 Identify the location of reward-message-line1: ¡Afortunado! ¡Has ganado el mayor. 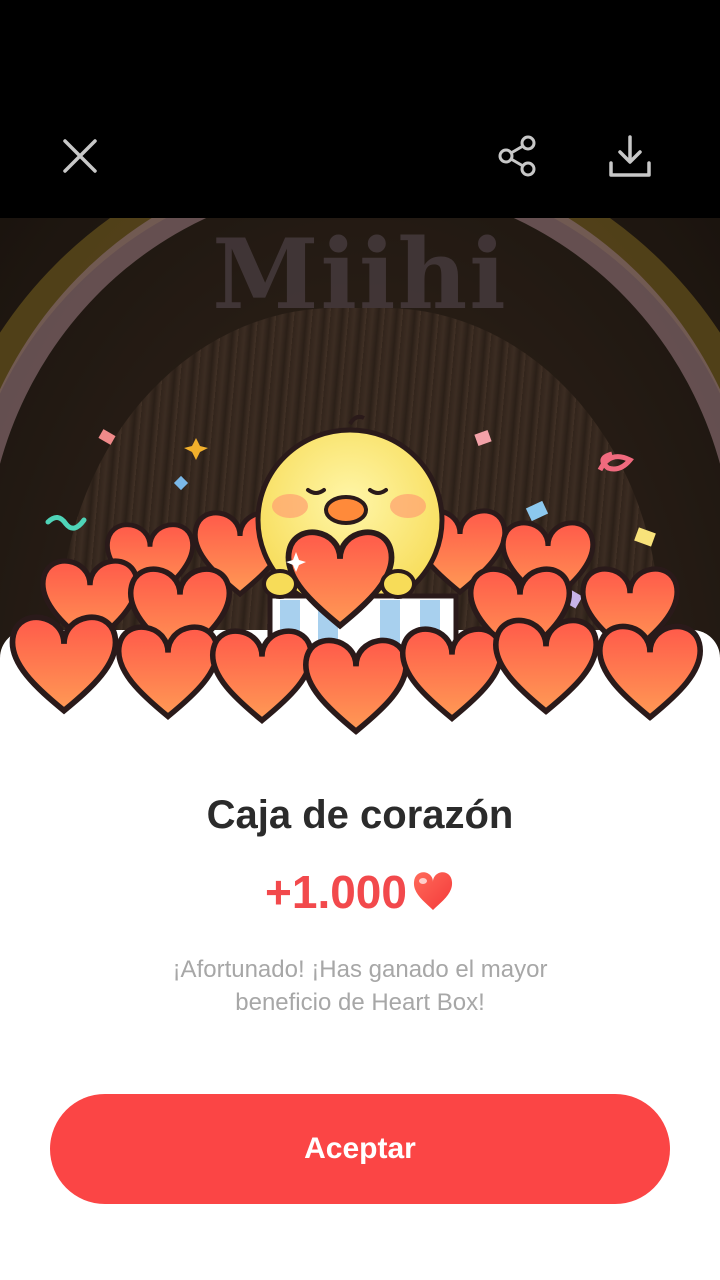
(360, 969).